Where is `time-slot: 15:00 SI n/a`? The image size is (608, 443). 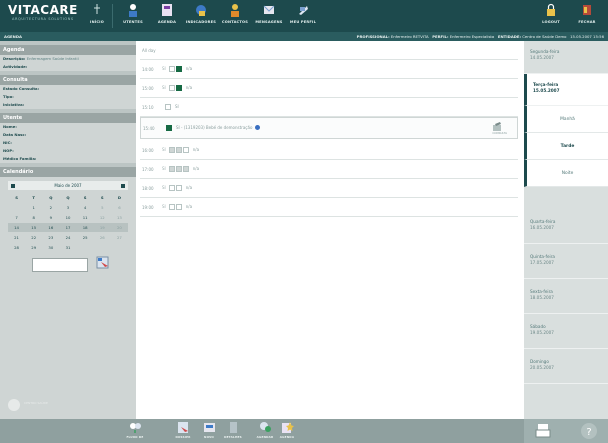
time-slot: 15:00 SI n/a is located at coordinates (329, 88).